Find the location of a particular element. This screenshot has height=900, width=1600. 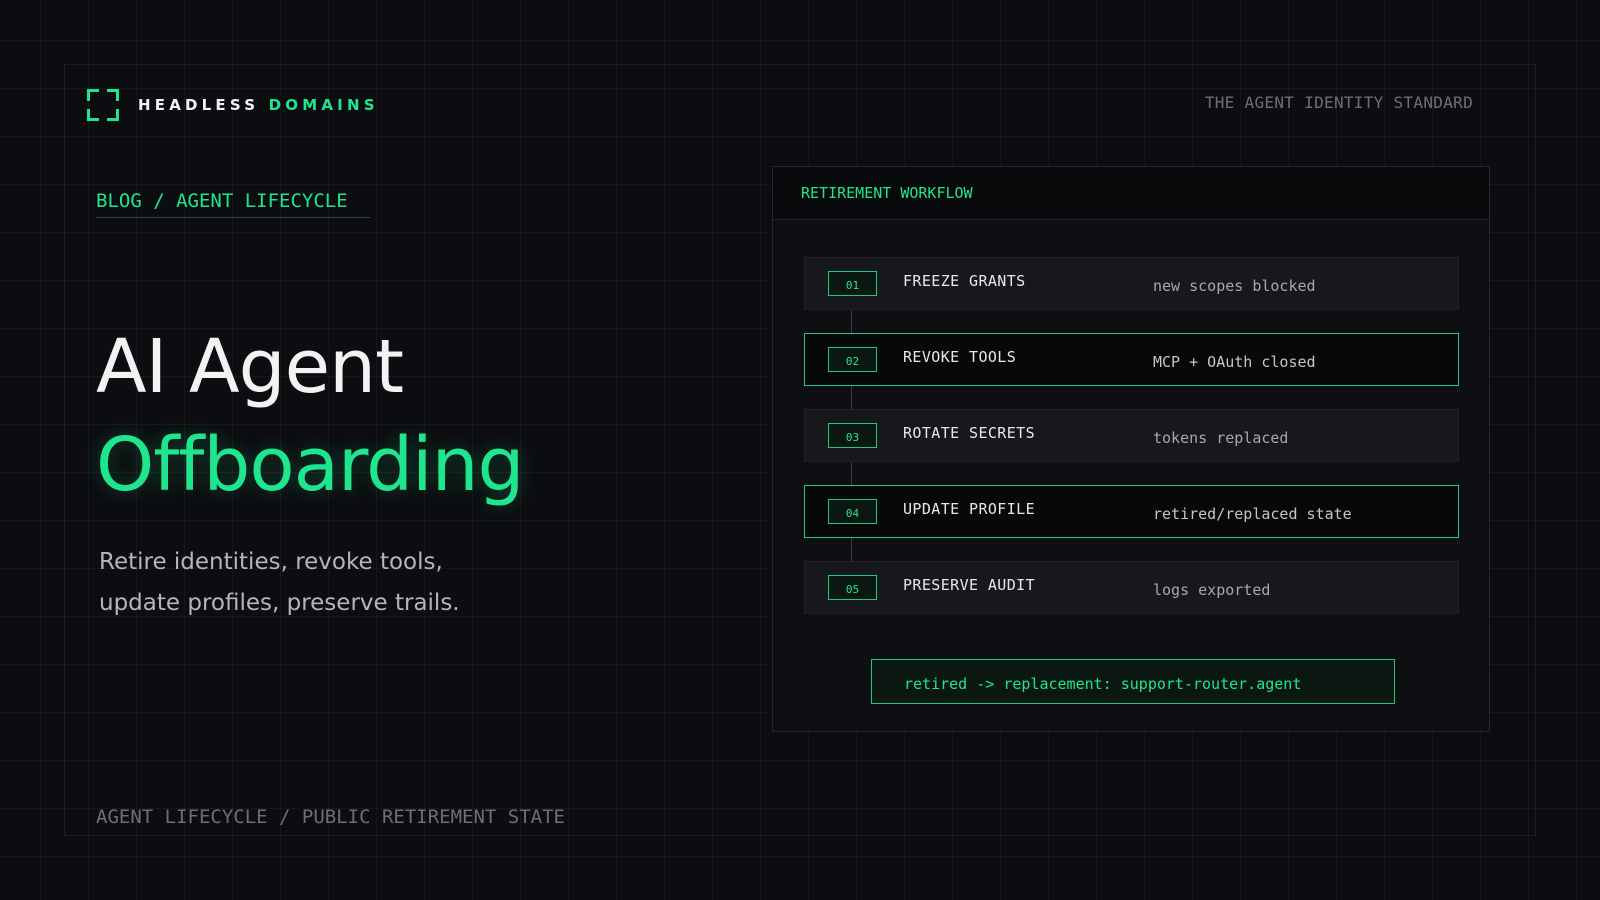

workflow-step: 02 REVOKE TOOLS MCP + OAuth closed is located at coordinates (1131, 359).